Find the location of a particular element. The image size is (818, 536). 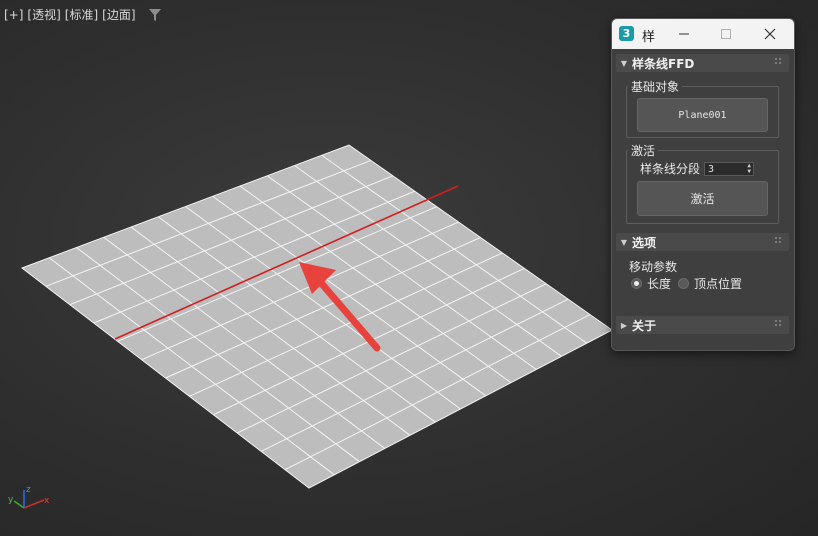

filter-icon is located at coordinates (155, 15).